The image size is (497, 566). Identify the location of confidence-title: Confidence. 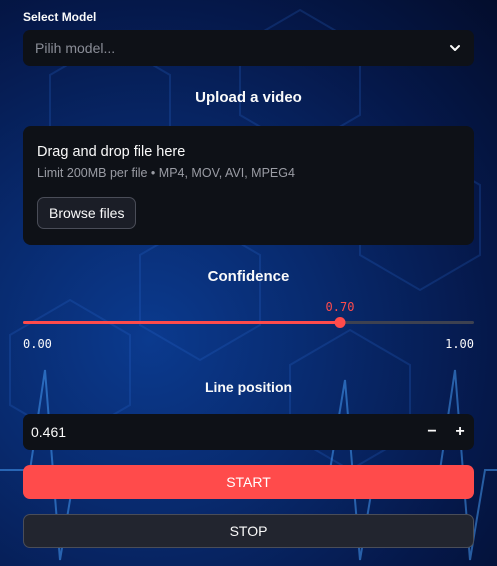
(248, 276).